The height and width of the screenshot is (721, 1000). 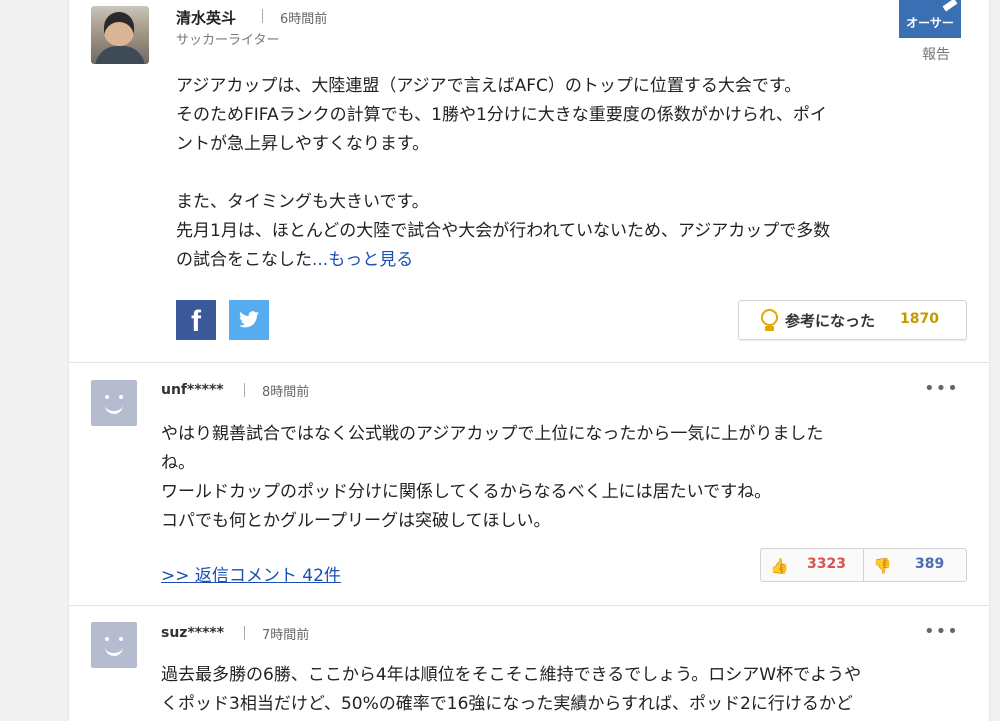 What do you see at coordinates (930, 19) in the screenshot?
I see `author-badge: オーサー` at bounding box center [930, 19].